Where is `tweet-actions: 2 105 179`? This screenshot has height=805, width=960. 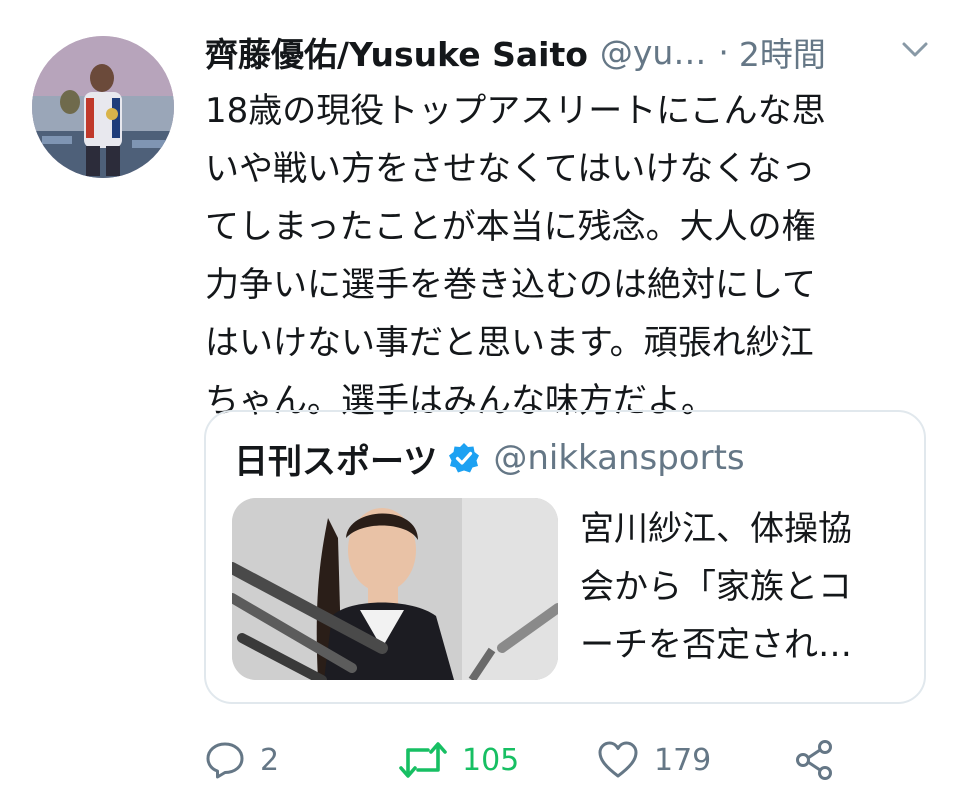
tweet-actions: 2 105 179 is located at coordinates (480, 760).